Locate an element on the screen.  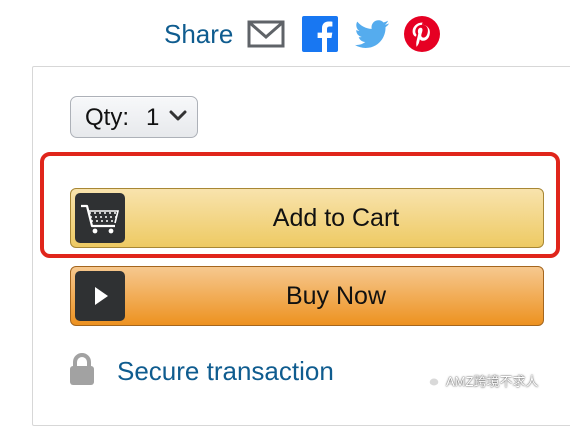
watermark-text: AMZ跨境不求人 is located at coordinates (492, 381).